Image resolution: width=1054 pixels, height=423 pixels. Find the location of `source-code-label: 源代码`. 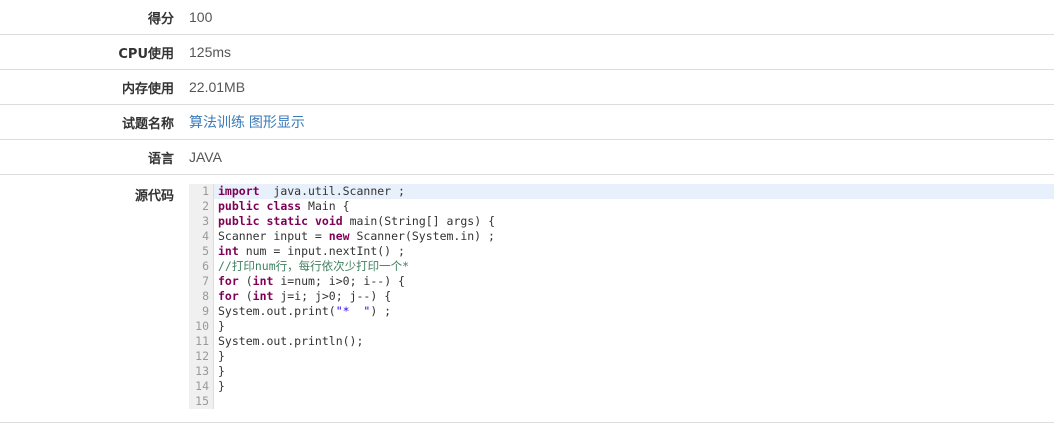

source-code-label: 源代码 is located at coordinates (154, 196).